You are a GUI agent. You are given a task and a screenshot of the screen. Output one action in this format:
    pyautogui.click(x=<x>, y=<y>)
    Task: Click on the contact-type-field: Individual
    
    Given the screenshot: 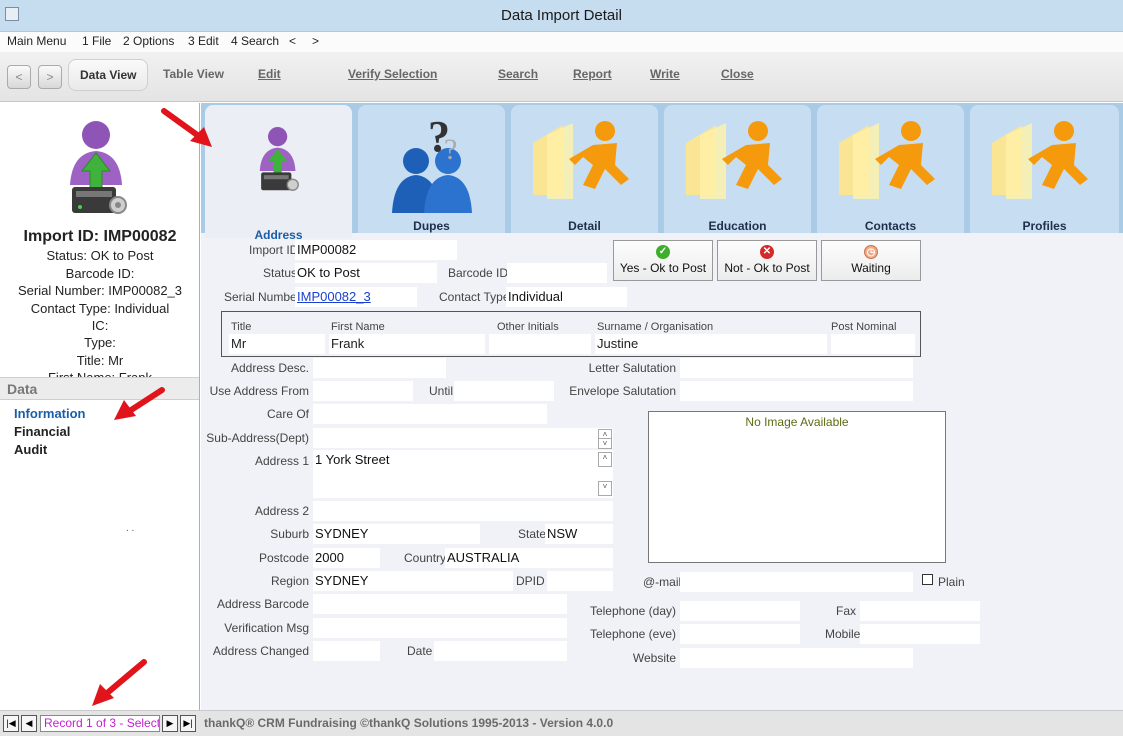 What is the action you would take?
    pyautogui.click(x=566, y=297)
    